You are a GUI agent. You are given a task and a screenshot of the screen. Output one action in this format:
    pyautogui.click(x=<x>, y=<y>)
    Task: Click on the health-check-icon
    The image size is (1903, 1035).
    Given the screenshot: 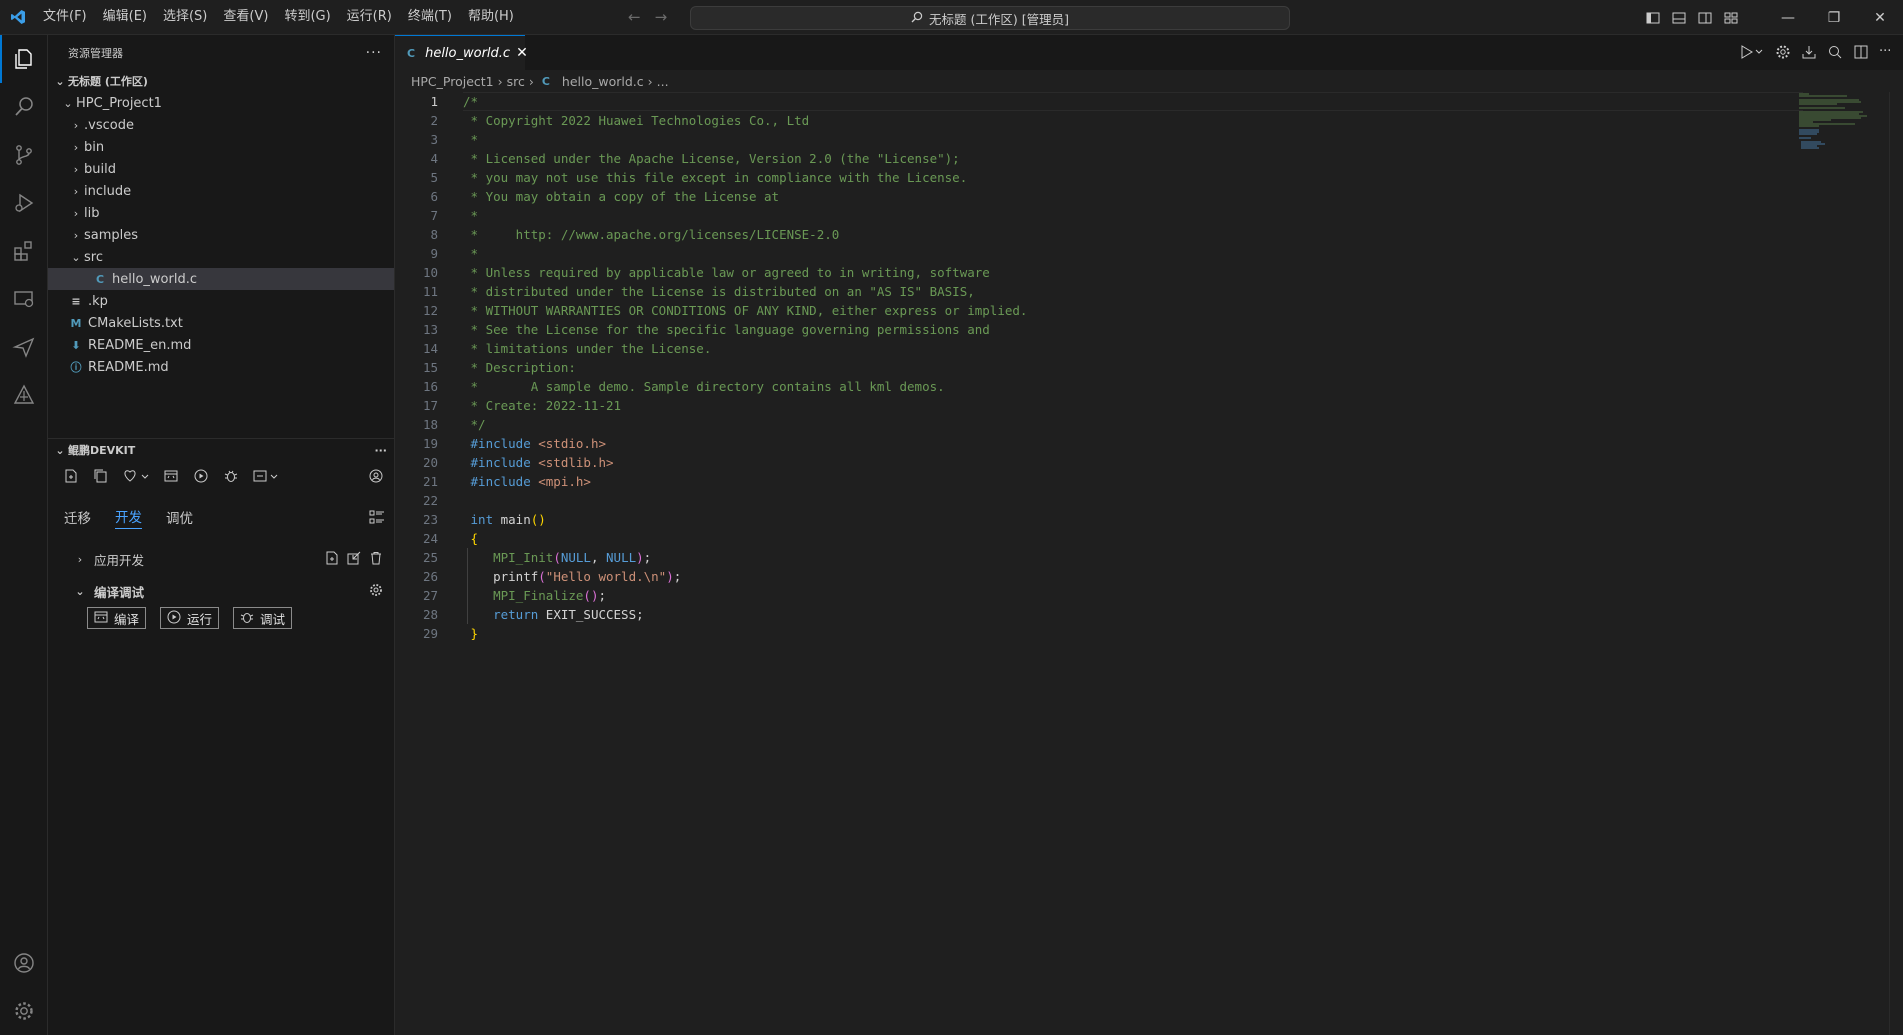 What is the action you would take?
    pyautogui.click(x=136, y=476)
    